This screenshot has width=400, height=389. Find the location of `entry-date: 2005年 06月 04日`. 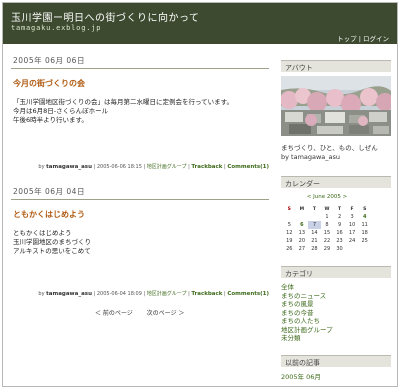

entry-date: 2005年 06月 04日 is located at coordinates (140, 192).